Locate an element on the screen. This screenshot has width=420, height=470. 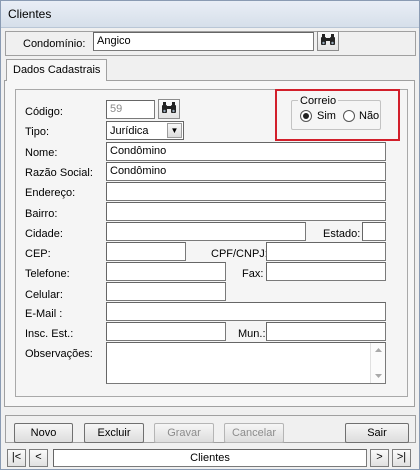
excluir-button: Excluir is located at coordinates (114, 433).